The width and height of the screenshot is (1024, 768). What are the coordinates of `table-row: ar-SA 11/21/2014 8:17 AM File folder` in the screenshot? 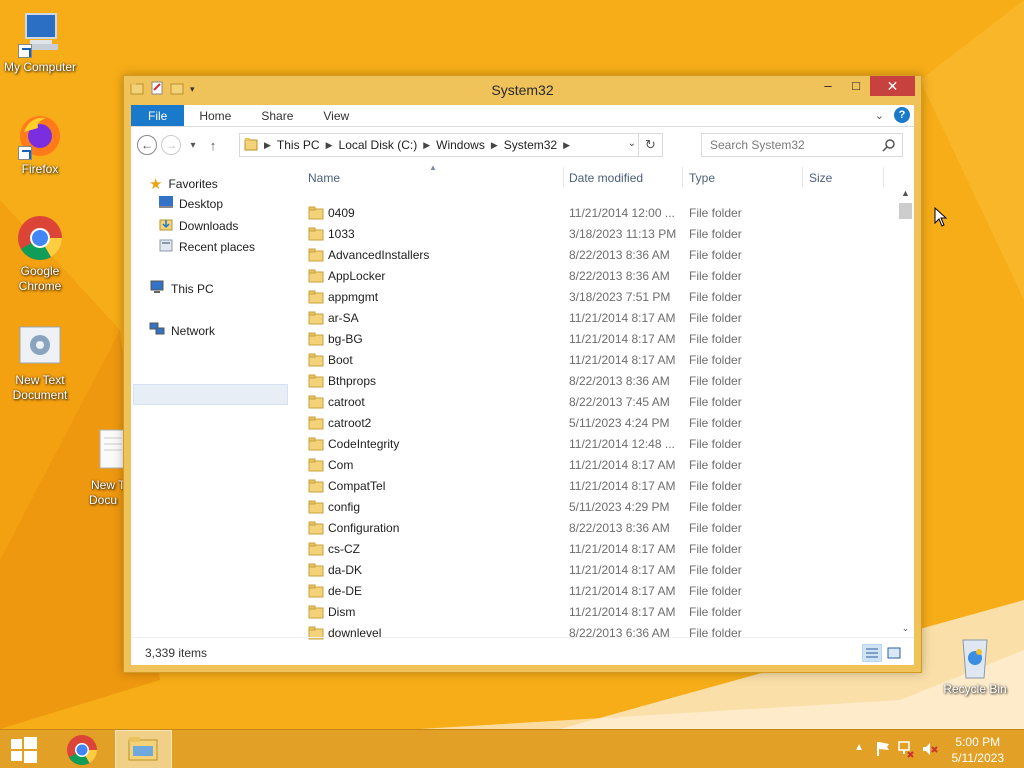 It's located at (596, 318).